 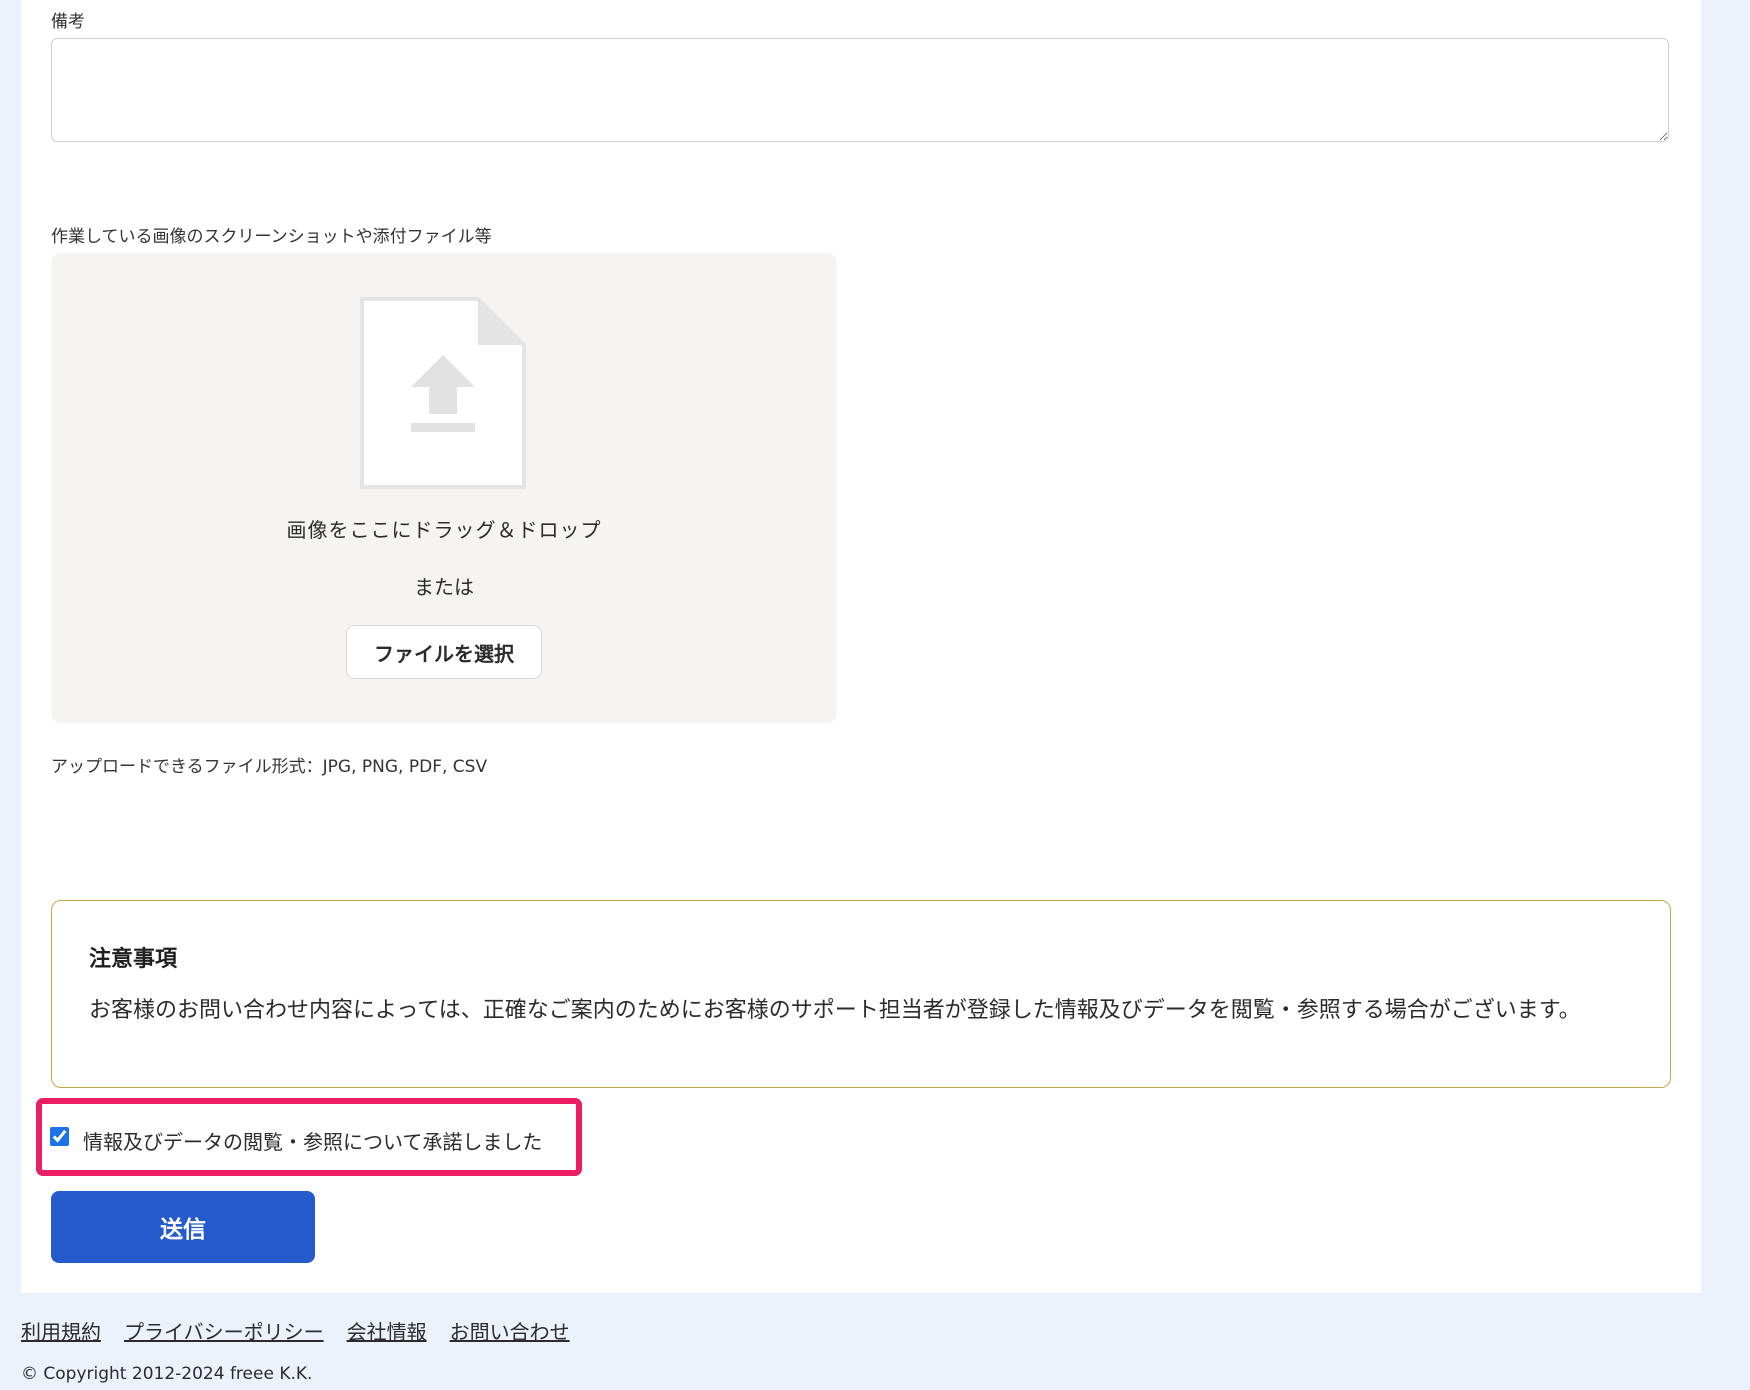 What do you see at coordinates (133, 959) in the screenshot?
I see `notice-title: 注意事項` at bounding box center [133, 959].